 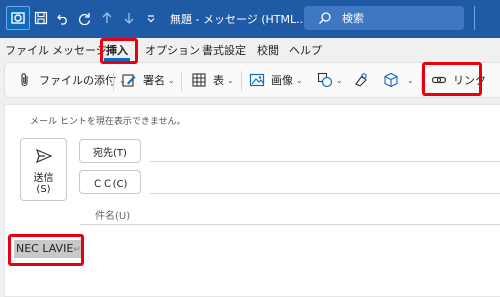 What do you see at coordinates (110, 151) in the screenshot?
I see `to-button: 宛先(T)` at bounding box center [110, 151].